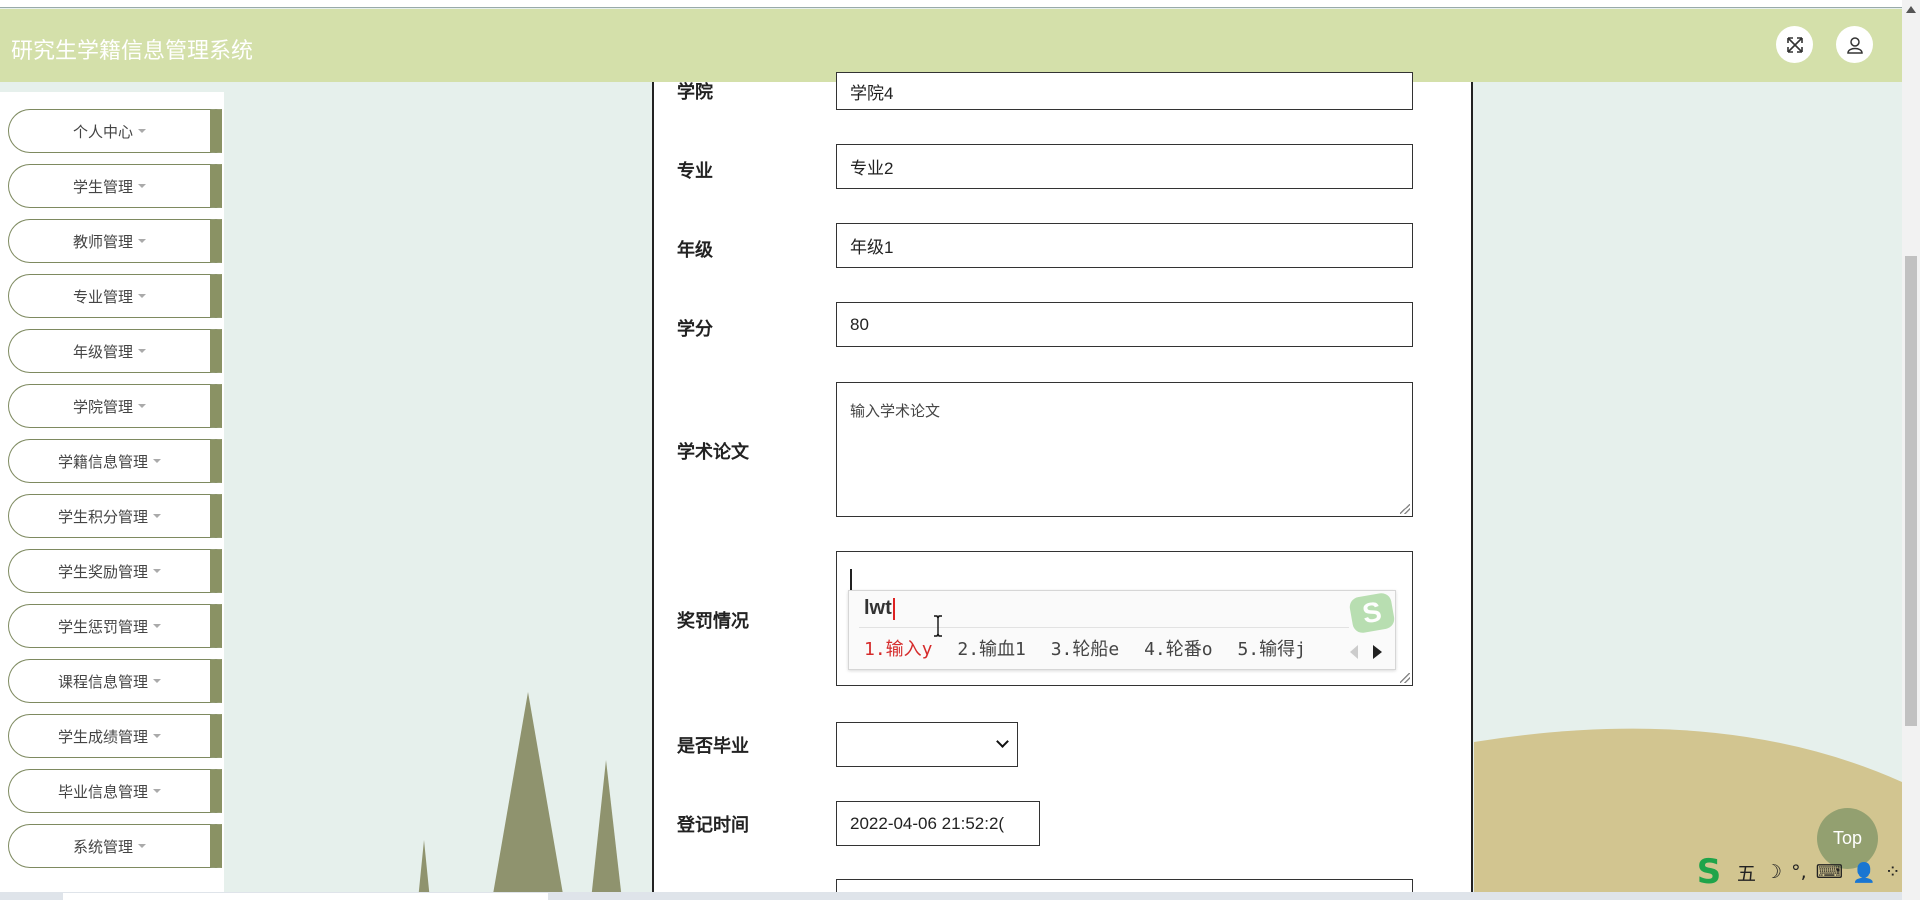 This screenshot has width=1920, height=900. Describe the element at coordinates (1372, 613) in the screenshot. I see `sogou-logo-icon: S` at that location.